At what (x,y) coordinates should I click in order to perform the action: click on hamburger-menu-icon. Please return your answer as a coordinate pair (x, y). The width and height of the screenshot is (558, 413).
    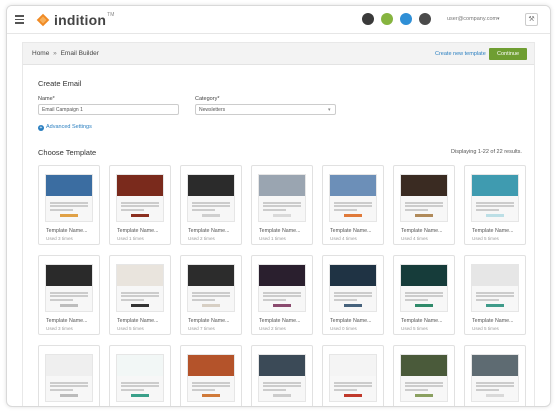
    Looking at the image, I should click on (19, 19).